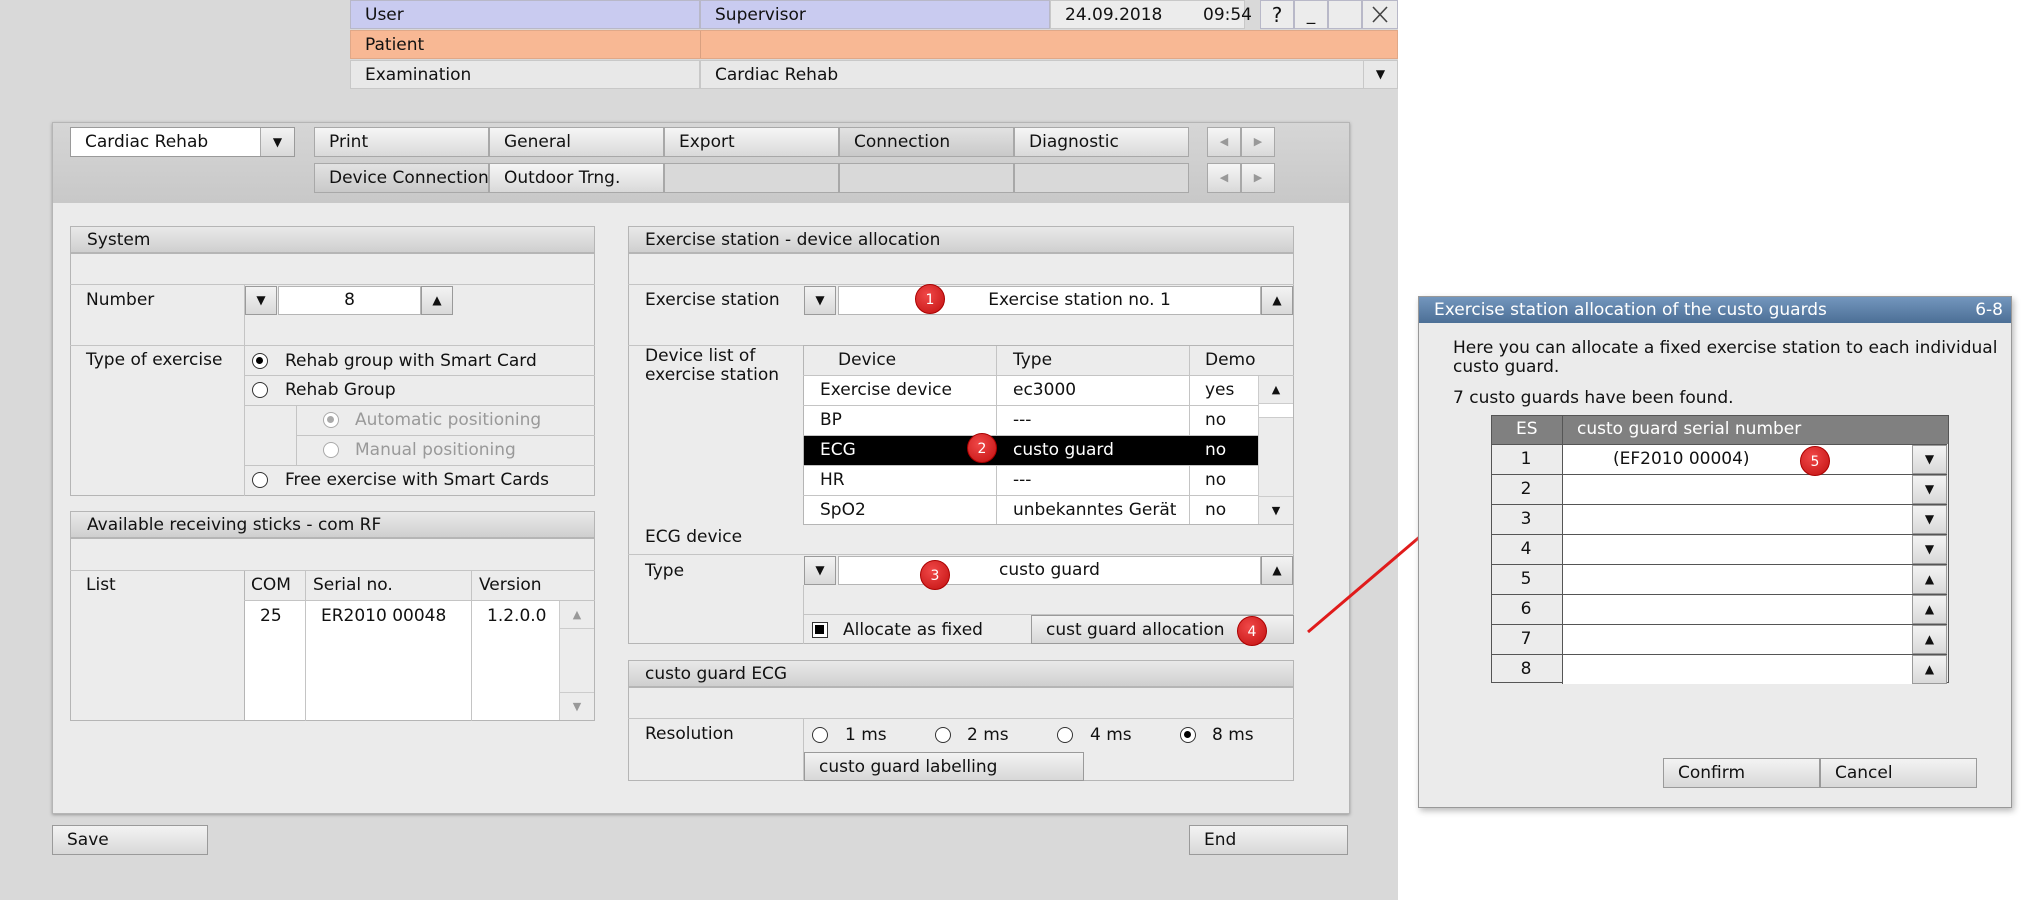 The height and width of the screenshot is (900, 2023). Describe the element at coordinates (1741, 773) in the screenshot. I see `confirm-button: Confirm` at that location.